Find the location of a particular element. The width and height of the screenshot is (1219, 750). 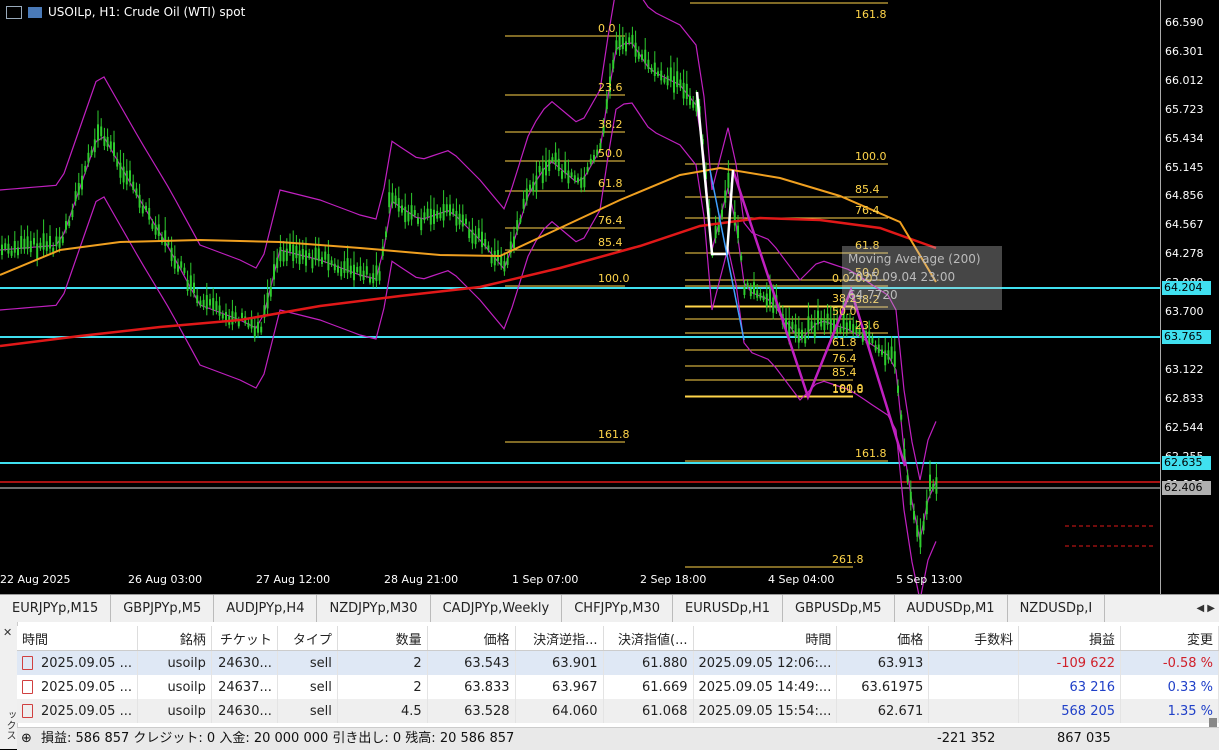

tab-nav: ◀ ▶ is located at coordinates (1202, 608).